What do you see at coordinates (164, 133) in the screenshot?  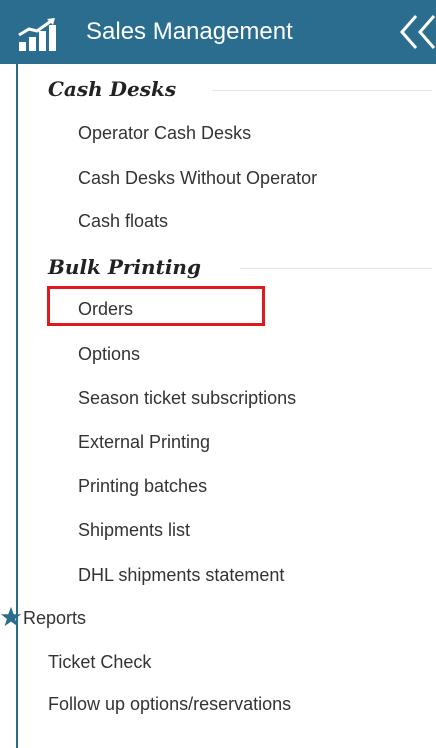 I see `menu-item-operator-cash-desks: Operator Cash Desks` at bounding box center [164, 133].